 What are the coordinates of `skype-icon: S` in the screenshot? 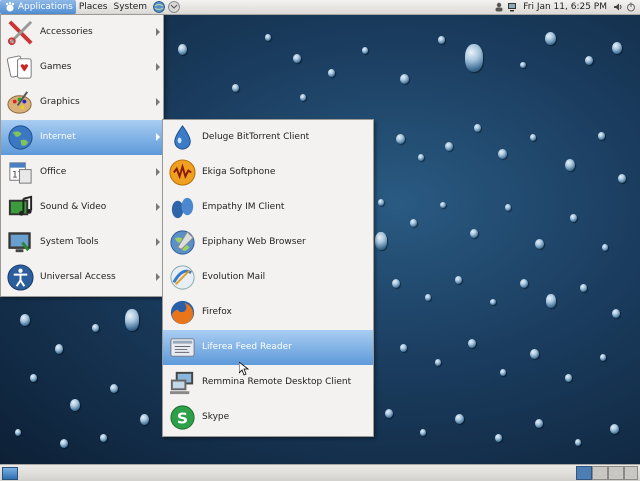 It's located at (182, 417).